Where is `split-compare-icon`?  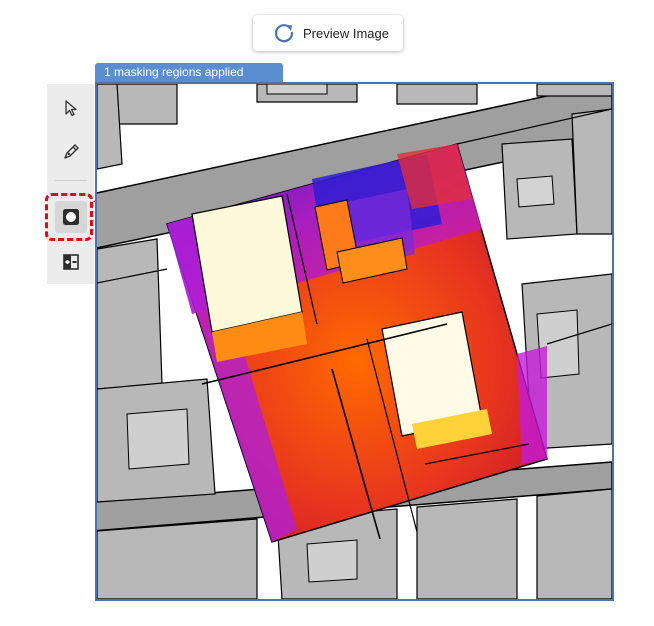 split-compare-icon is located at coordinates (71, 262).